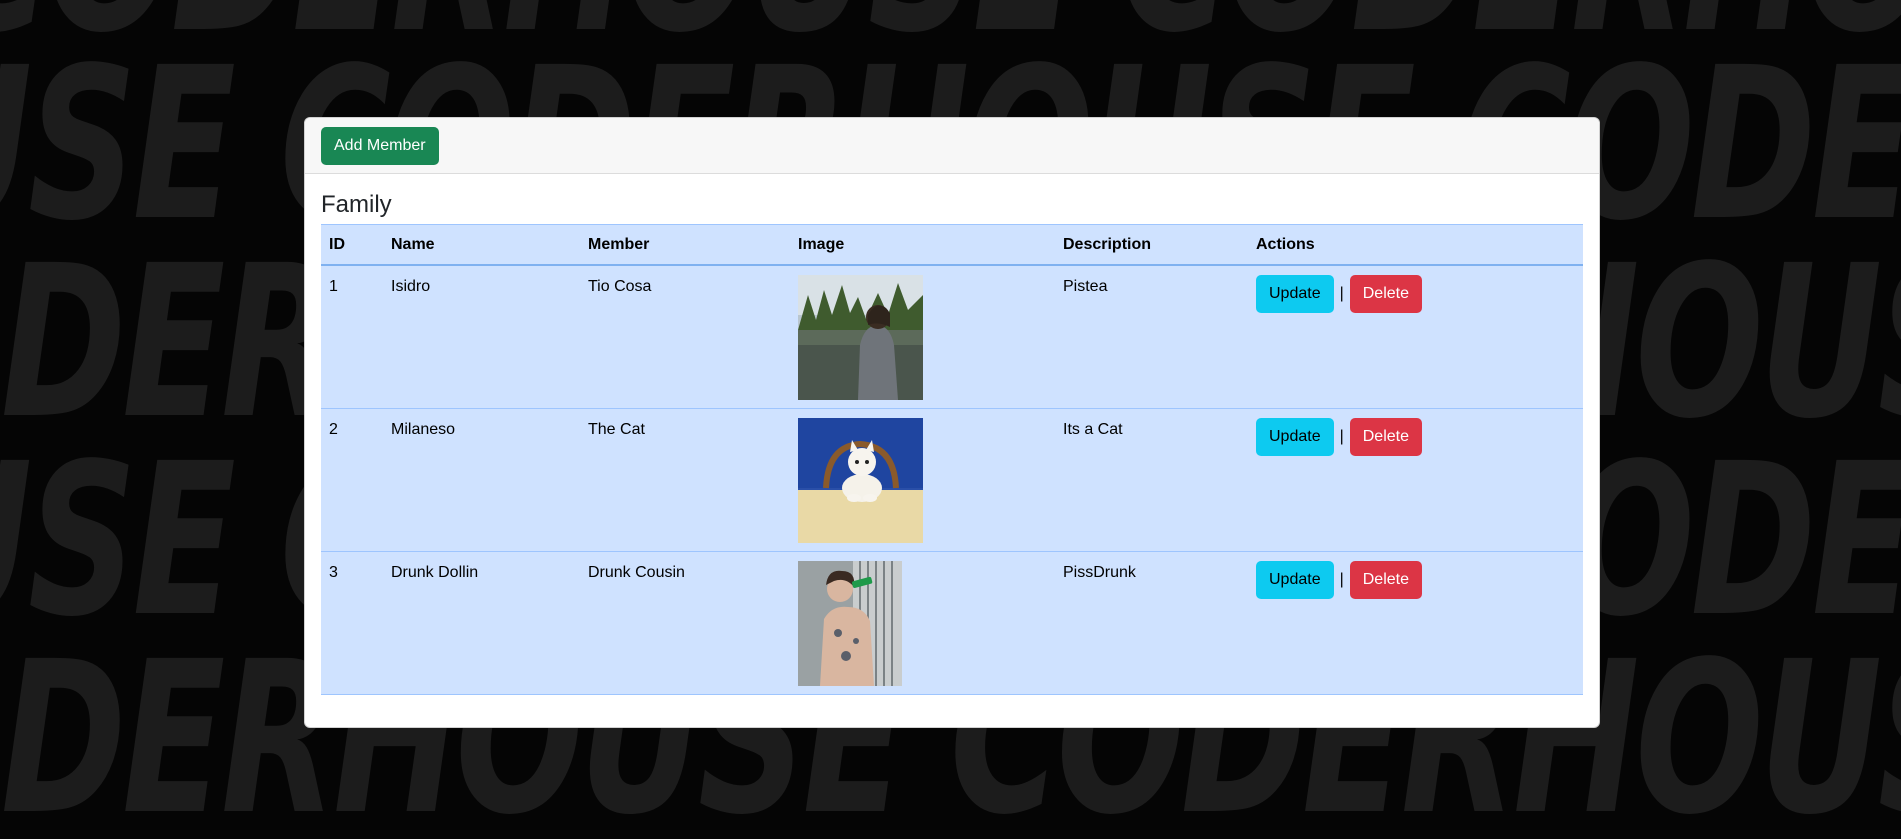 The width and height of the screenshot is (1901, 839). Describe the element at coordinates (481, 245) in the screenshot. I see `header-name: Name` at that location.